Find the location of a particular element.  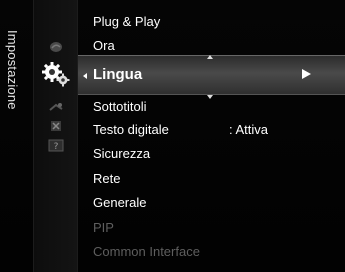

menu-item-sicurezza: Sicurezza is located at coordinates (121, 153).